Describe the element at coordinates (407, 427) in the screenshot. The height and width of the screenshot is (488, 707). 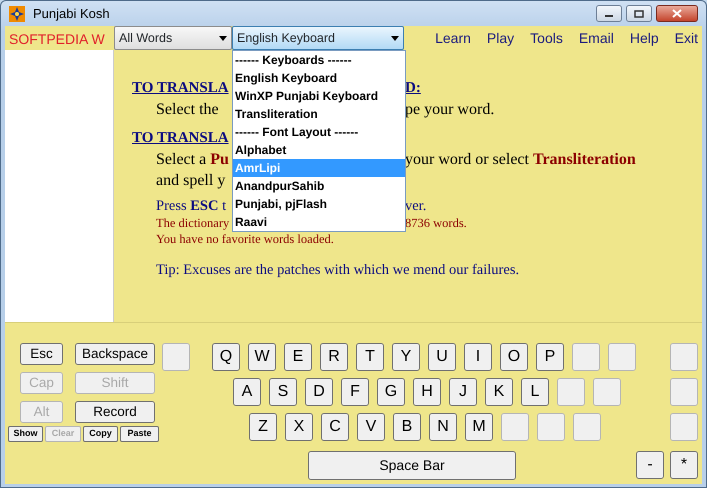
I see `key-button: B` at that location.